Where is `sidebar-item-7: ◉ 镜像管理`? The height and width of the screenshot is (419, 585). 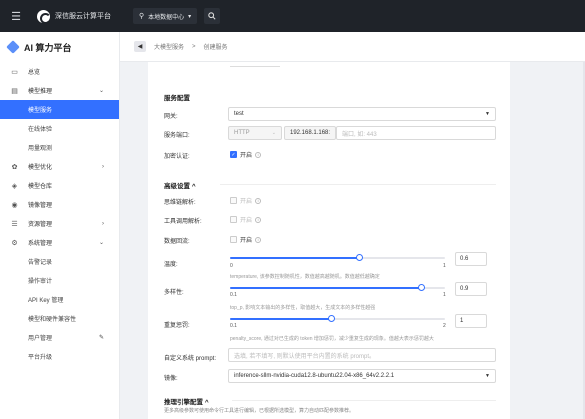 sidebar-item-7: ◉ 镜像管理 is located at coordinates (59, 204).